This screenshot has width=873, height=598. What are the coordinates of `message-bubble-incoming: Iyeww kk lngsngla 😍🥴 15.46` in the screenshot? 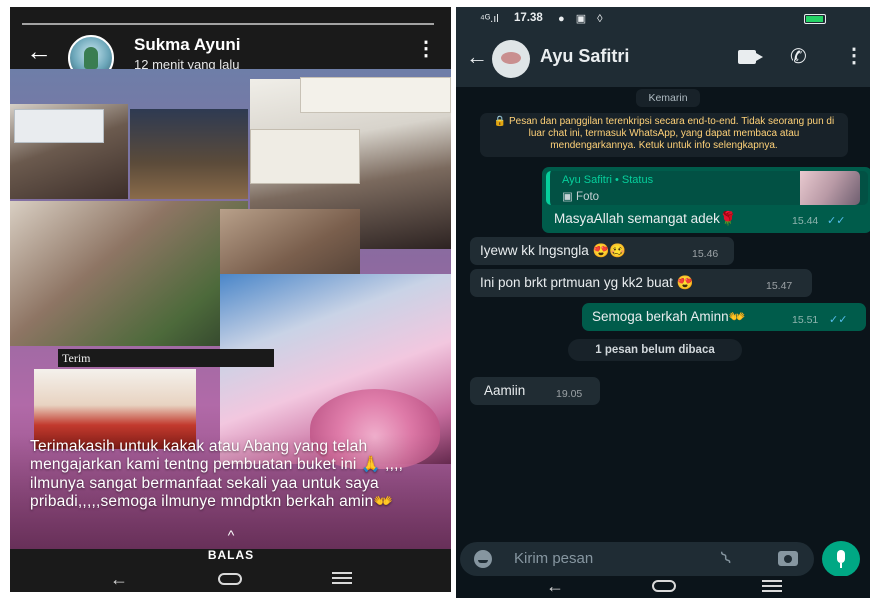 It's located at (602, 251).